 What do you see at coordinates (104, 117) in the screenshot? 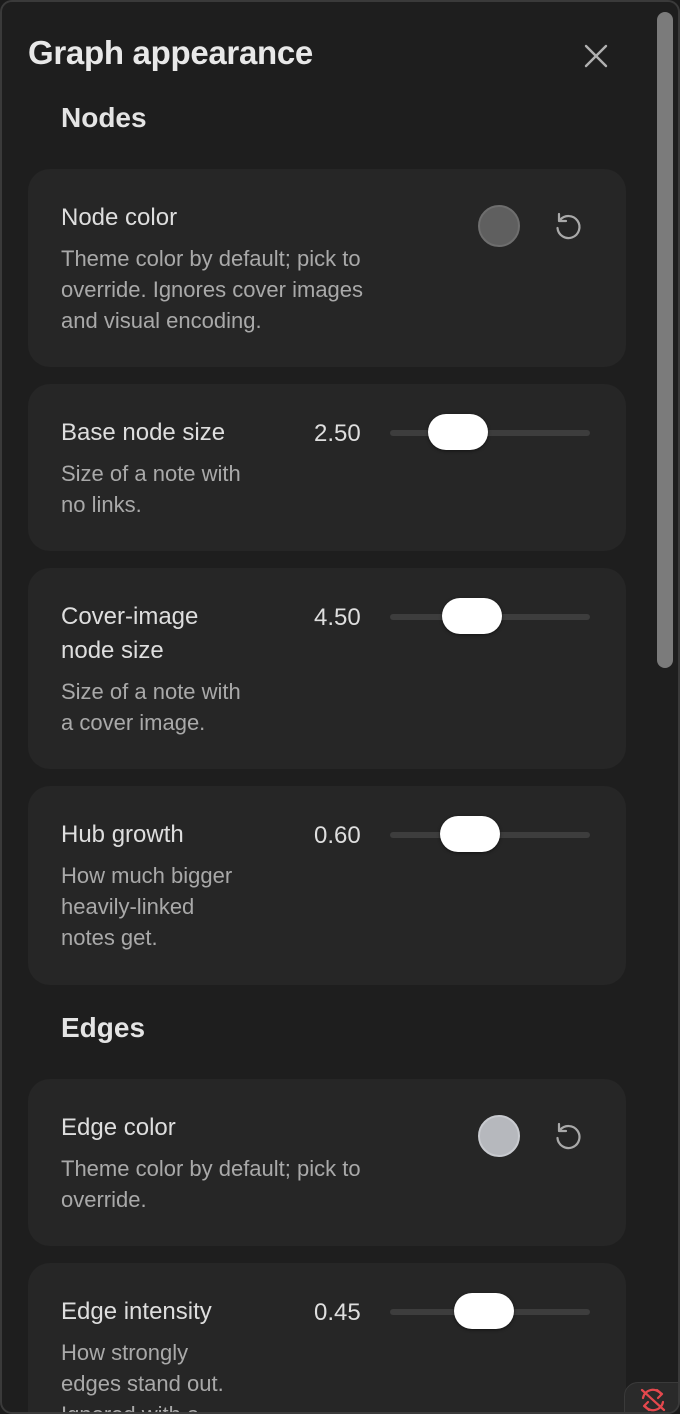
I see `section-heading-nodes: Nodes` at bounding box center [104, 117].